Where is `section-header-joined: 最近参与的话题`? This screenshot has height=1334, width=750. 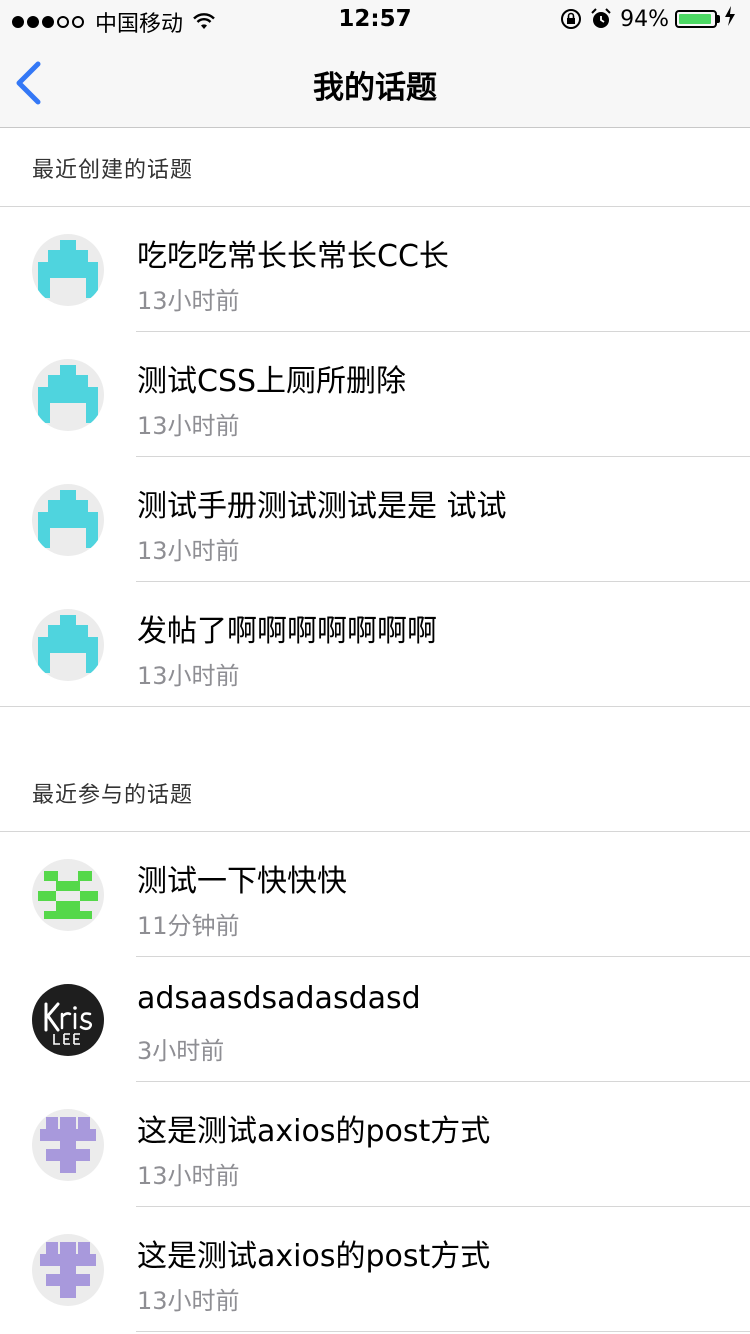
section-header-joined: 最近参与的话题 is located at coordinates (375, 792).